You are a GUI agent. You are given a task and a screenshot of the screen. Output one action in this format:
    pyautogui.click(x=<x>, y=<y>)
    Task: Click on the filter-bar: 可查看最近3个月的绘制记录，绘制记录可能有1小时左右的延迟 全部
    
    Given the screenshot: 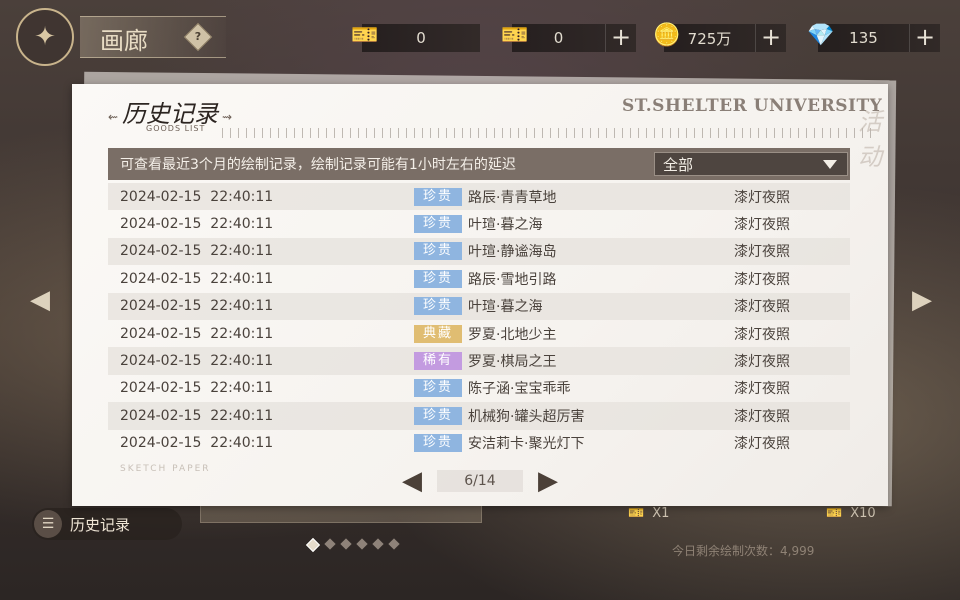 What is the action you would take?
    pyautogui.click(x=479, y=164)
    